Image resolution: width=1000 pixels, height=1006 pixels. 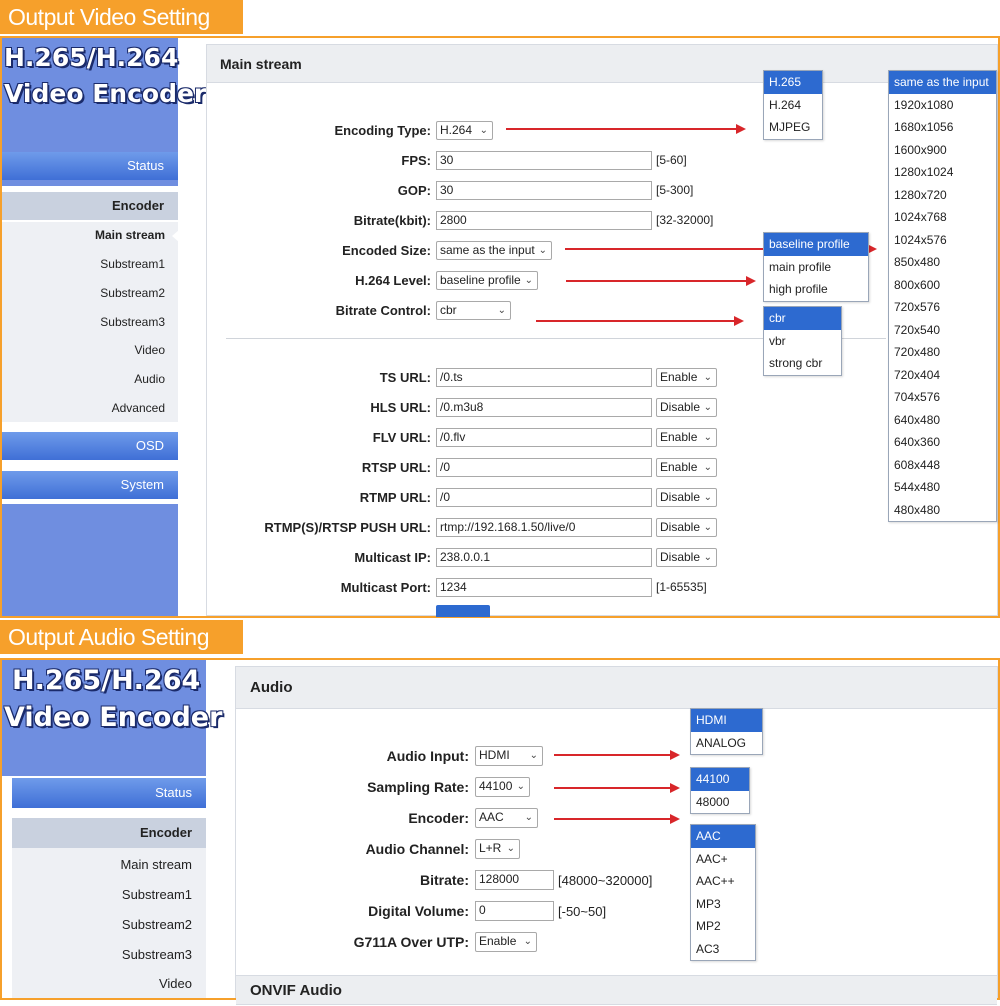 What do you see at coordinates (418, 911) in the screenshot?
I see `digital-volume-label: Digital Volume:` at bounding box center [418, 911].